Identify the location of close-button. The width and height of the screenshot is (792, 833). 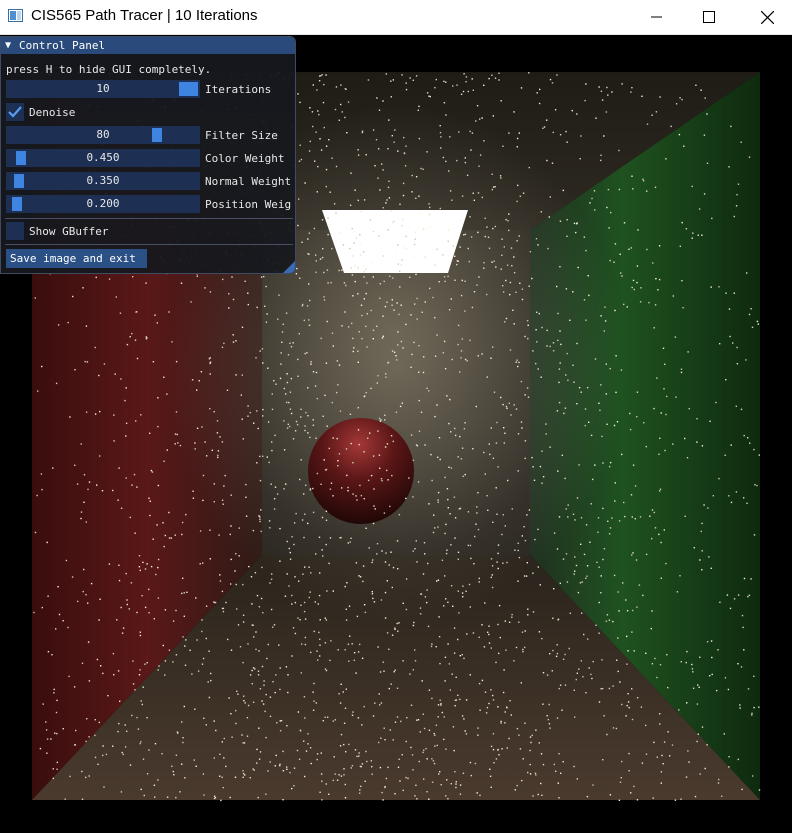
(767, 17).